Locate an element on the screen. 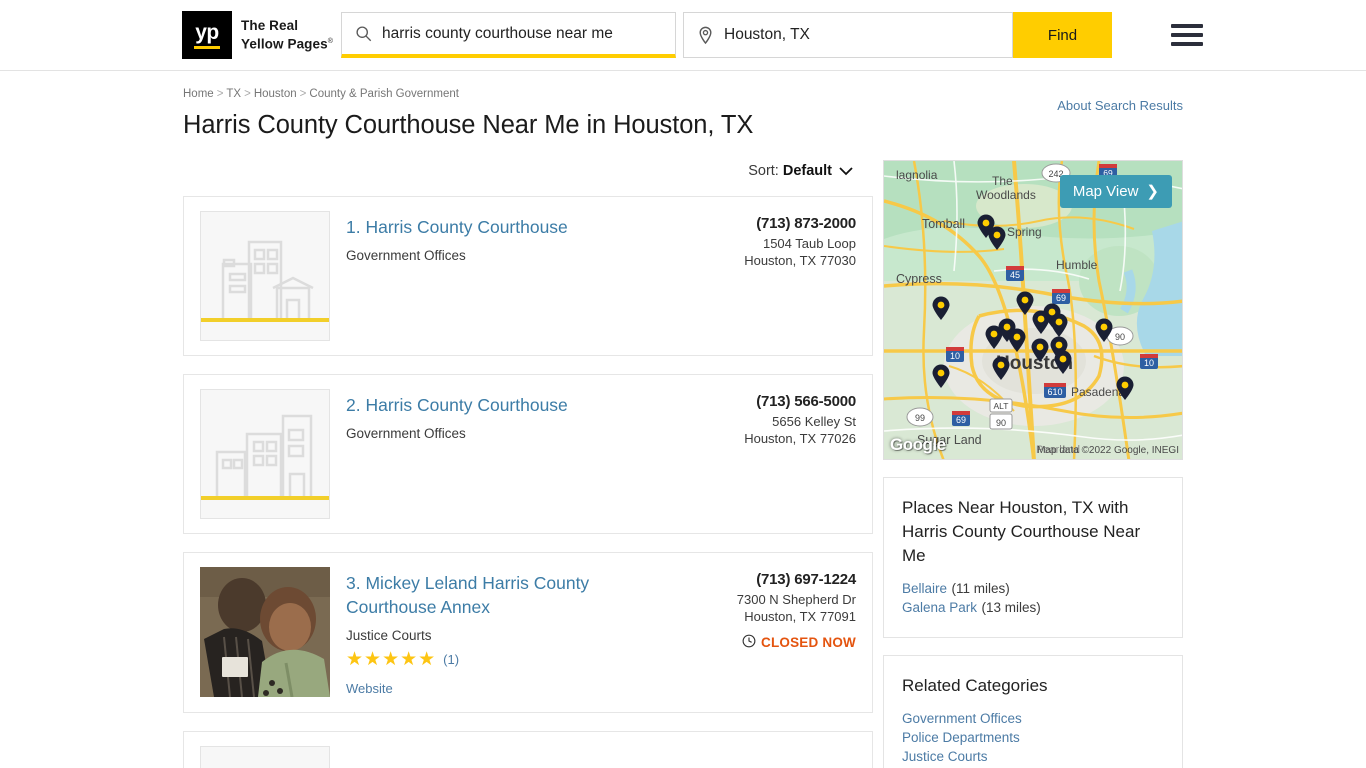  yp-logo-text: The Real Yellow Pages® is located at coordinates (287, 35).